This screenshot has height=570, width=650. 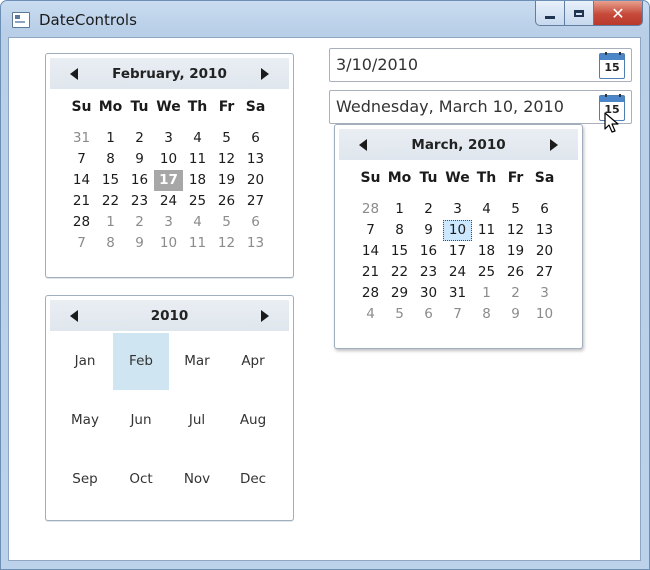 What do you see at coordinates (612, 65) in the screenshot?
I see `calendar-button: 15` at bounding box center [612, 65].